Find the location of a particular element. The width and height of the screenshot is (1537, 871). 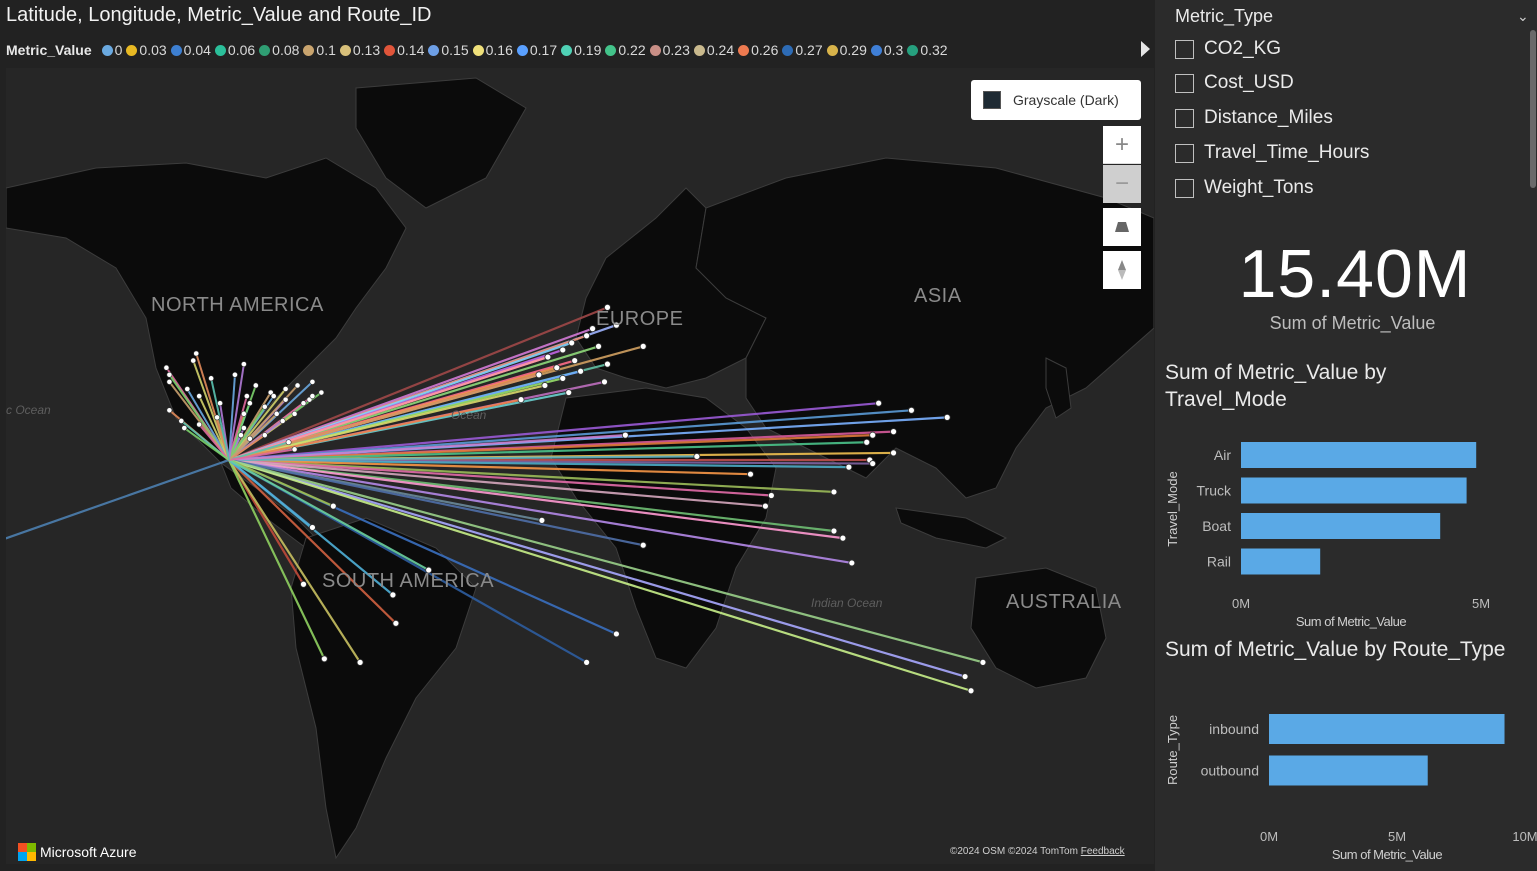

legend-item: 0.3 is located at coordinates (886, 50).